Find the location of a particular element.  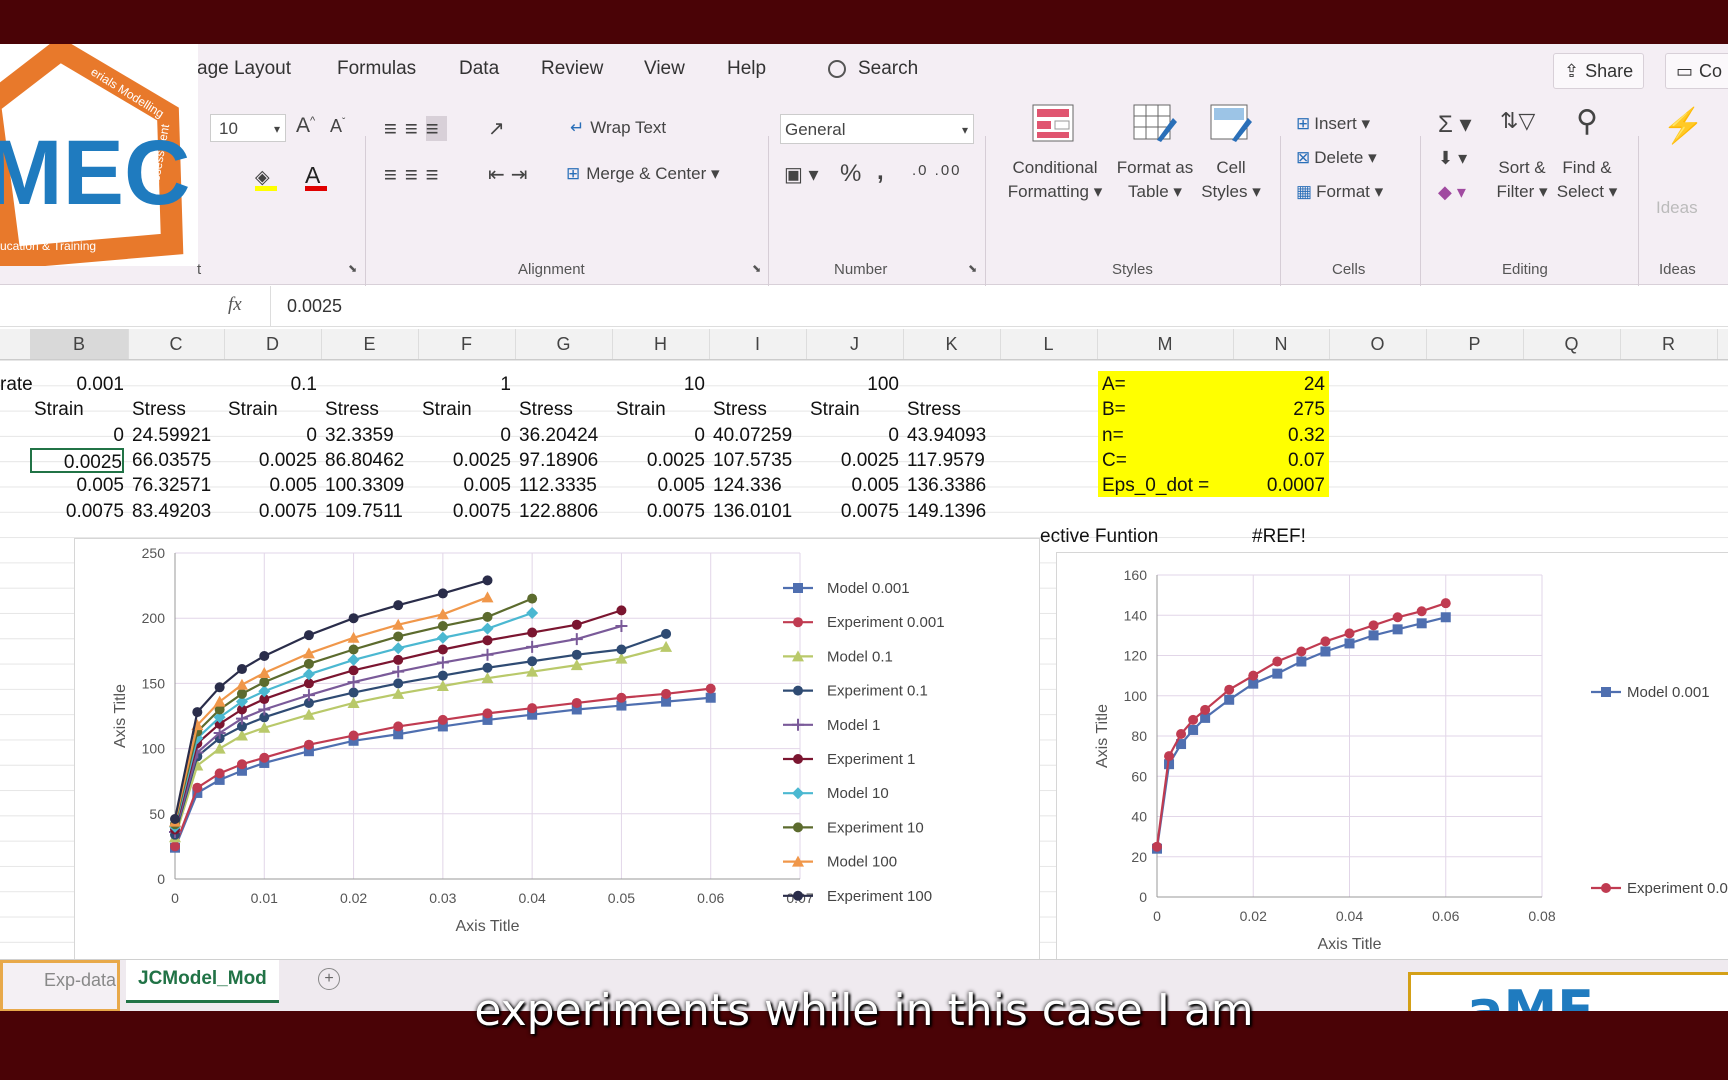

rate-value: 1 is located at coordinates (464, 384).